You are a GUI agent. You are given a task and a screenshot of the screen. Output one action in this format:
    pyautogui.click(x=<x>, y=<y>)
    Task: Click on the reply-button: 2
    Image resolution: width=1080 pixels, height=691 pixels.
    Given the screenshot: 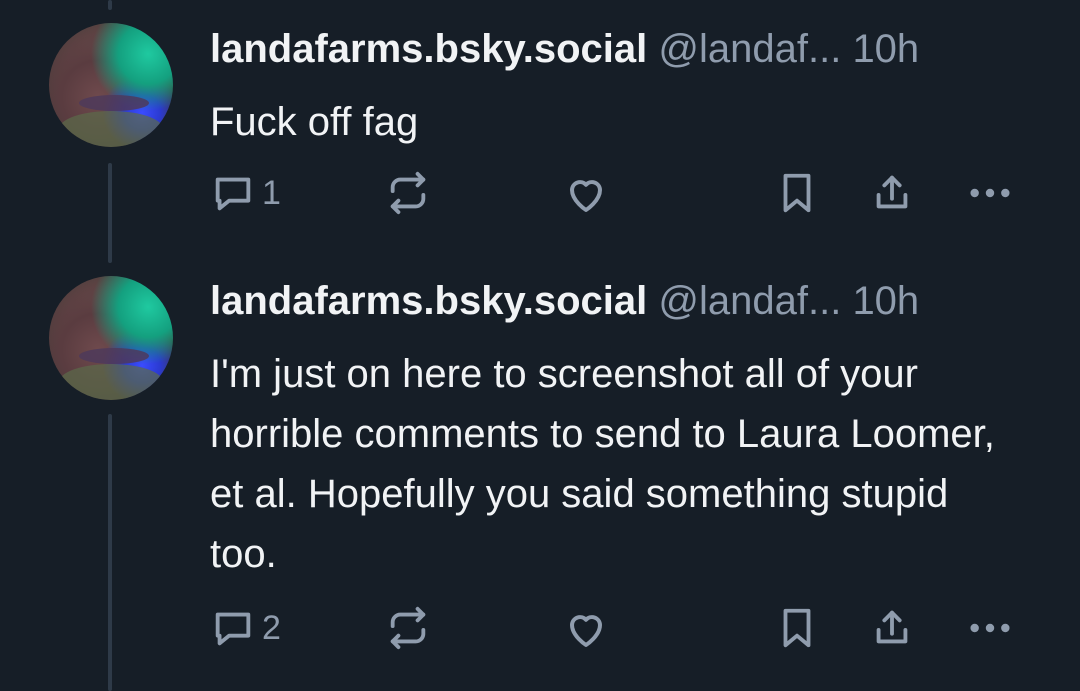 What is the action you would take?
    pyautogui.click(x=245, y=628)
    